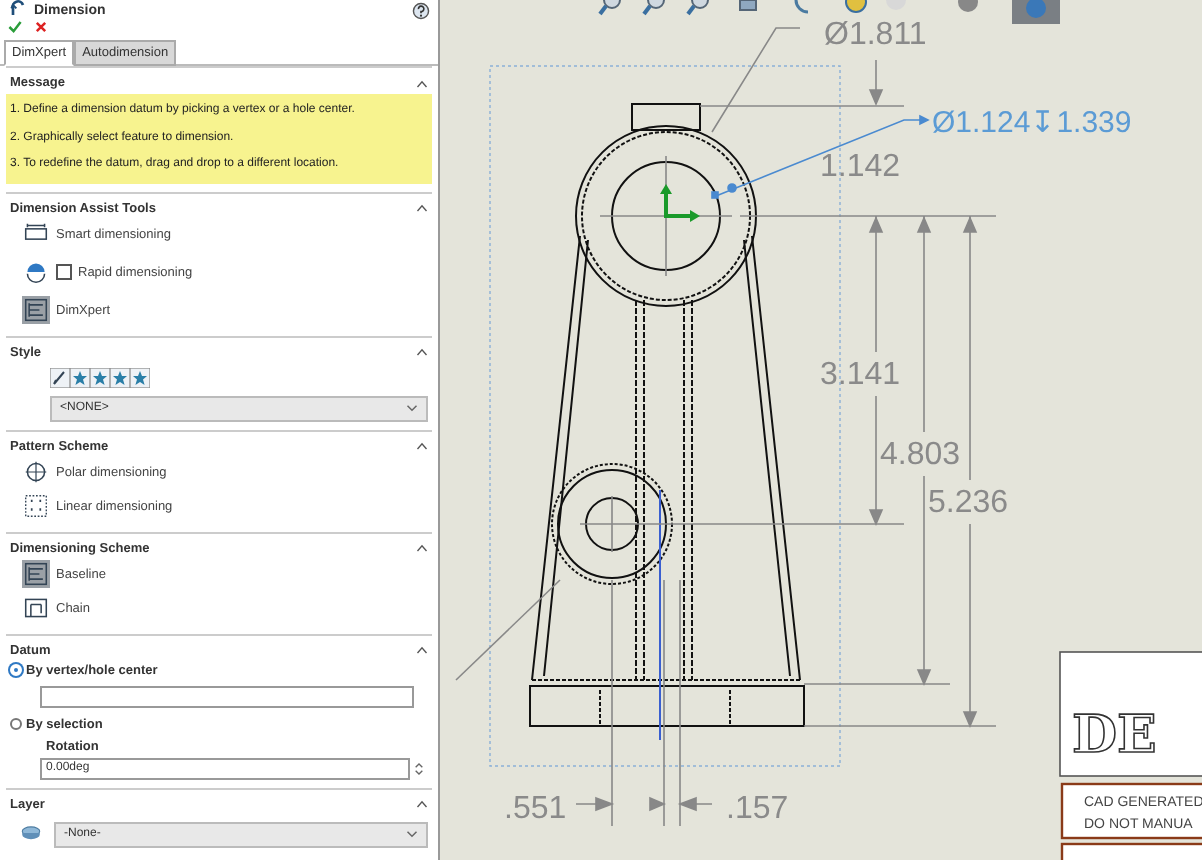 Image resolution: width=1202 pixels, height=860 pixels. I want to click on logo-box, so click(1130, 714).